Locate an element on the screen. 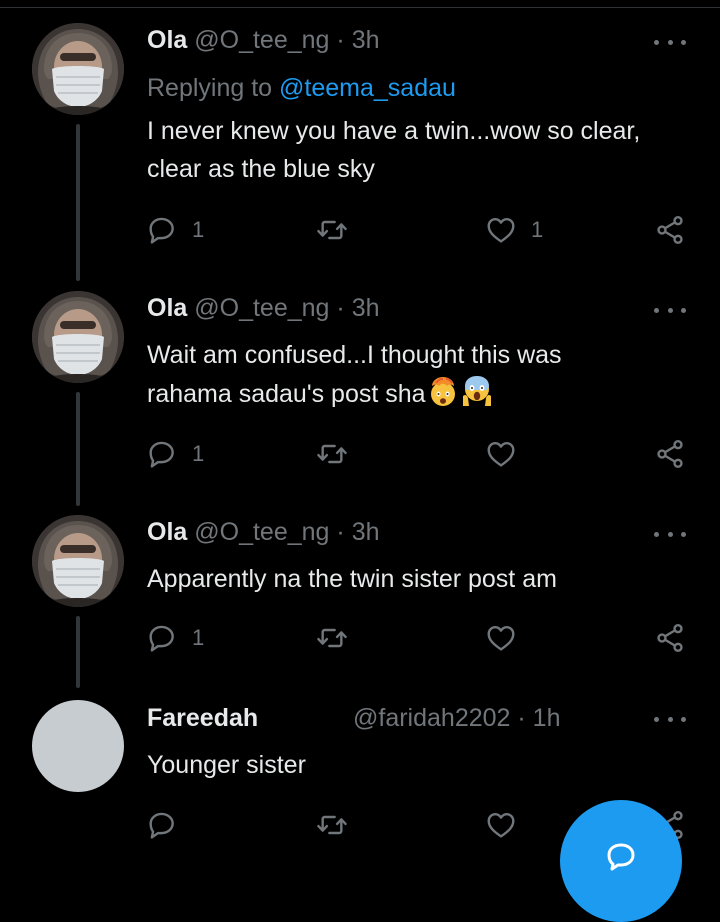 The height and width of the screenshot is (922, 720). author-handle: @faridah2202 is located at coordinates (431, 718).